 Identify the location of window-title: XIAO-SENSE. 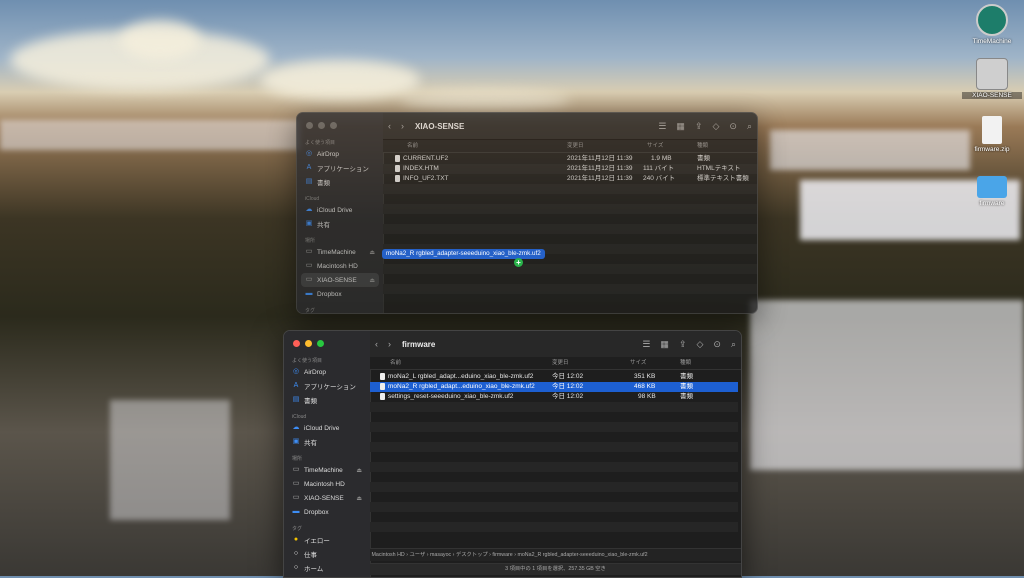
(440, 126).